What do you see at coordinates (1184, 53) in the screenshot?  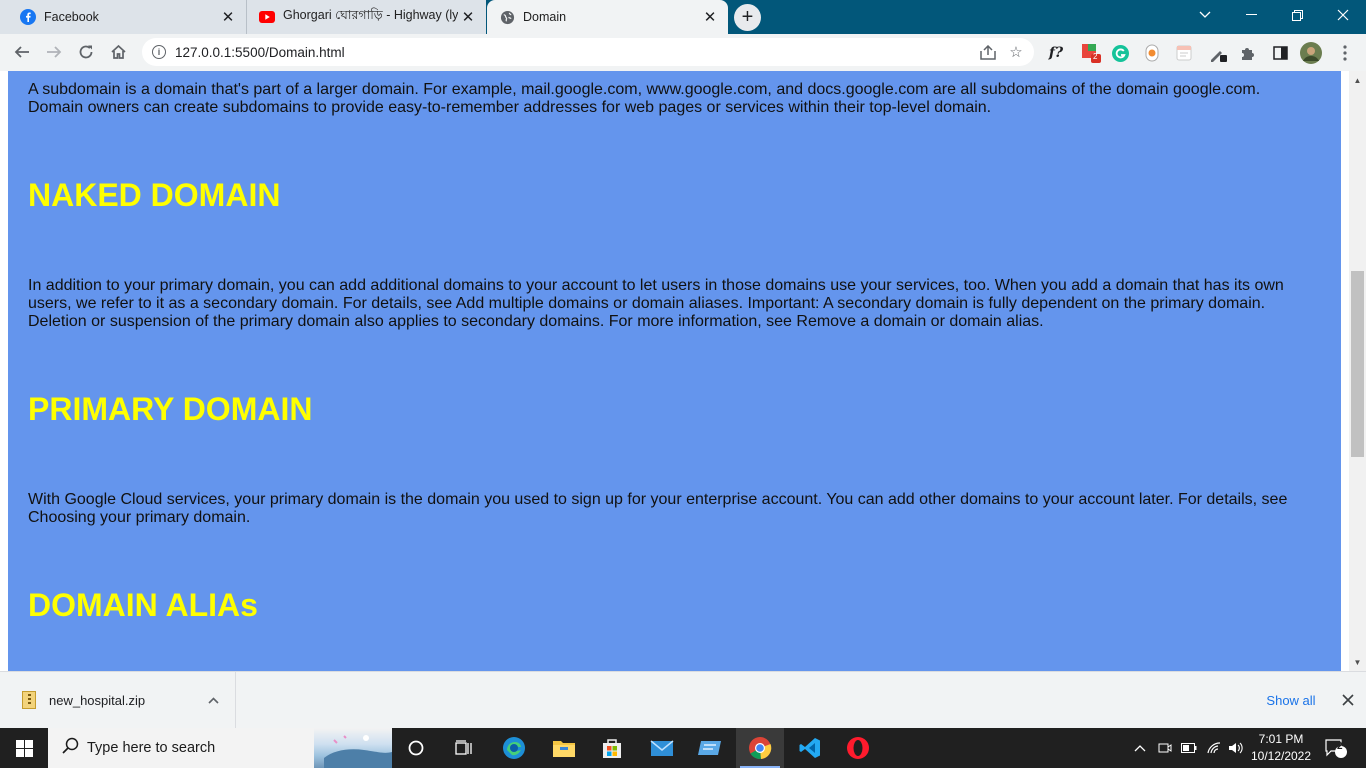 I see `notes-extension-icon` at bounding box center [1184, 53].